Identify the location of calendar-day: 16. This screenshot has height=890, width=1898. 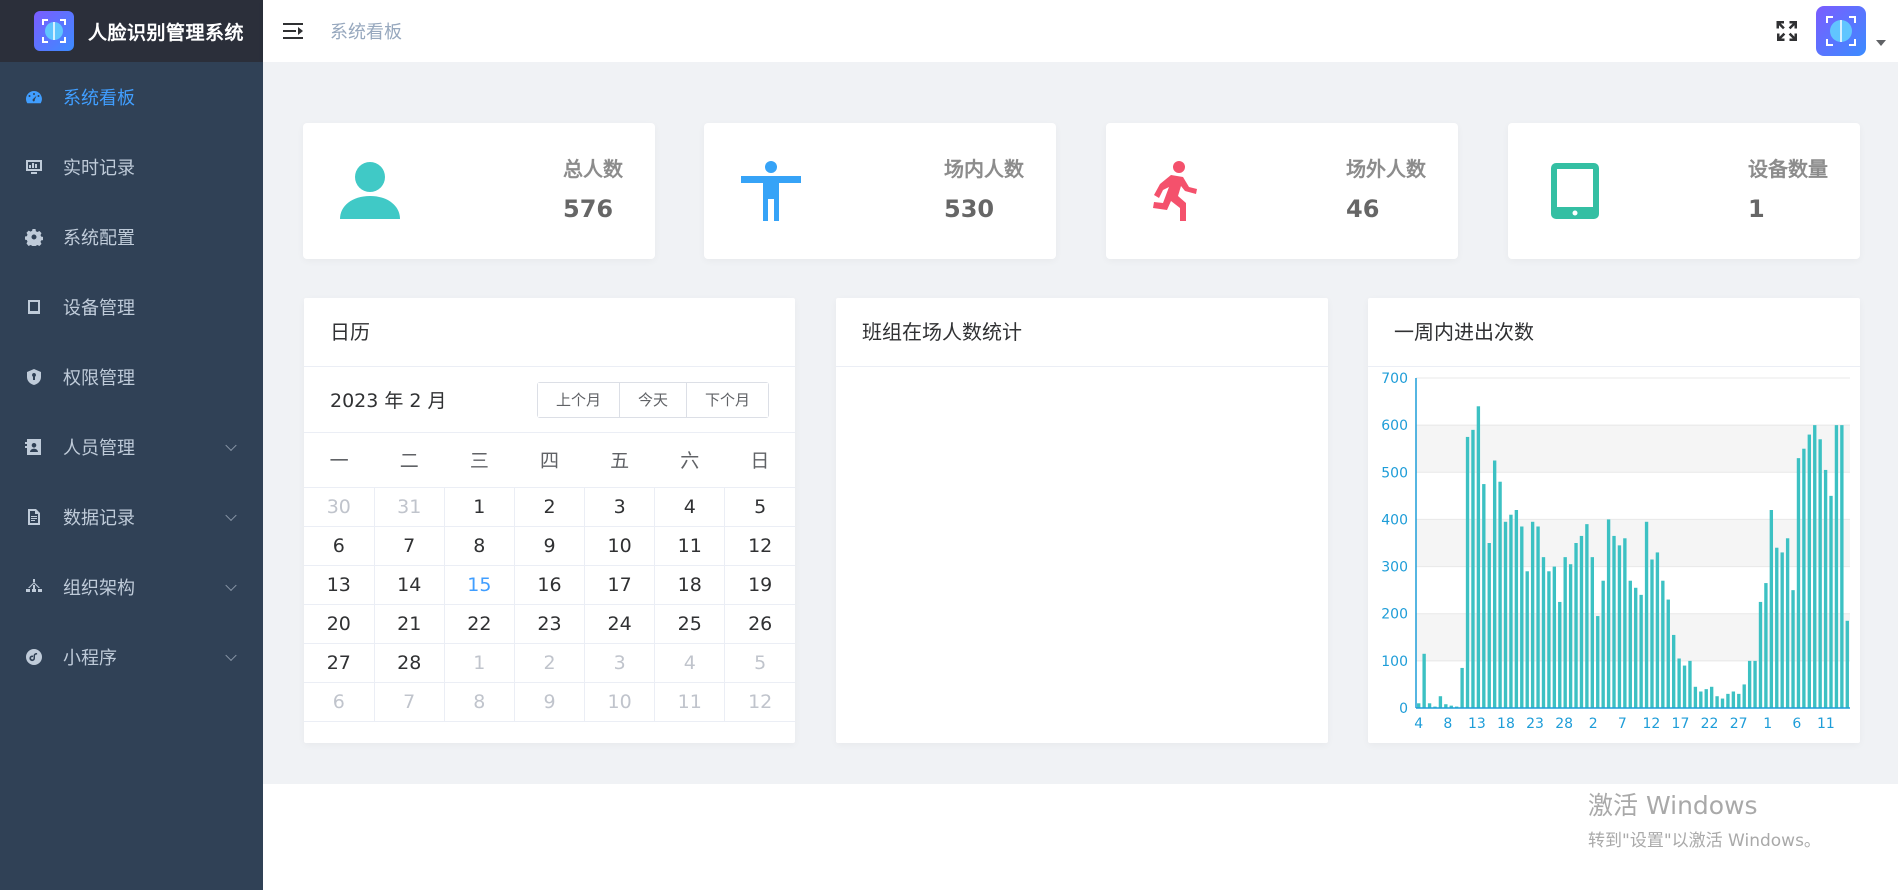
(549, 584).